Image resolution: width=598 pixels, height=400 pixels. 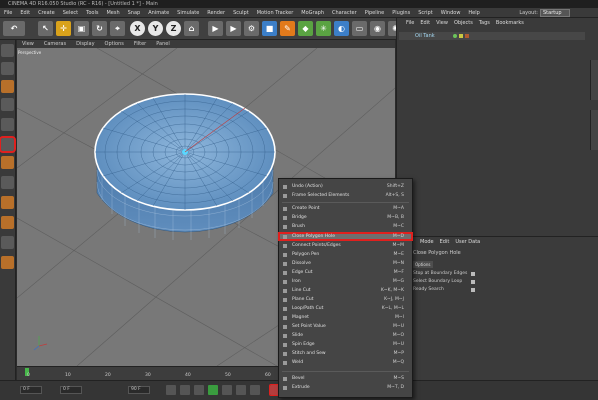 What do you see at coordinates (7, 262) in the screenshot?
I see `workspace-icon` at bounding box center [7, 262].